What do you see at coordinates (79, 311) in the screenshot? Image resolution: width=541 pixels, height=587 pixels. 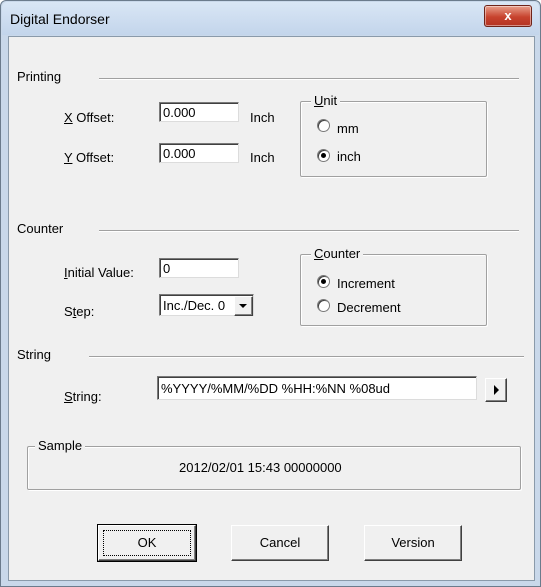 I see `step-label: Step:` at bounding box center [79, 311].